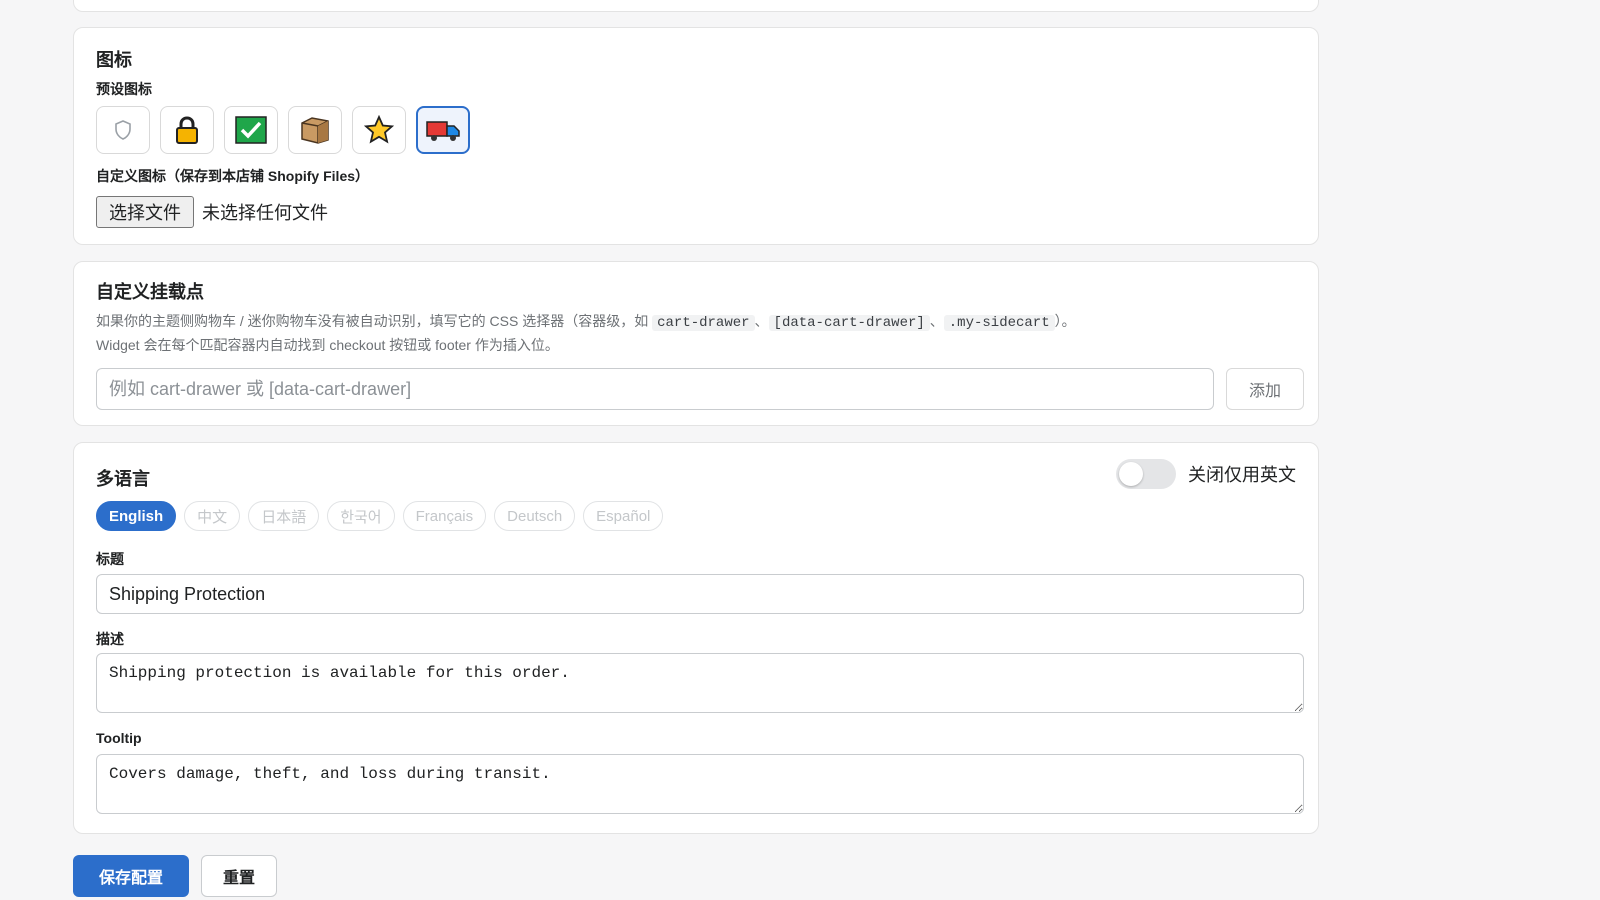 The width and height of the screenshot is (1600, 900). I want to click on description-field-label: 描述, so click(110, 639).